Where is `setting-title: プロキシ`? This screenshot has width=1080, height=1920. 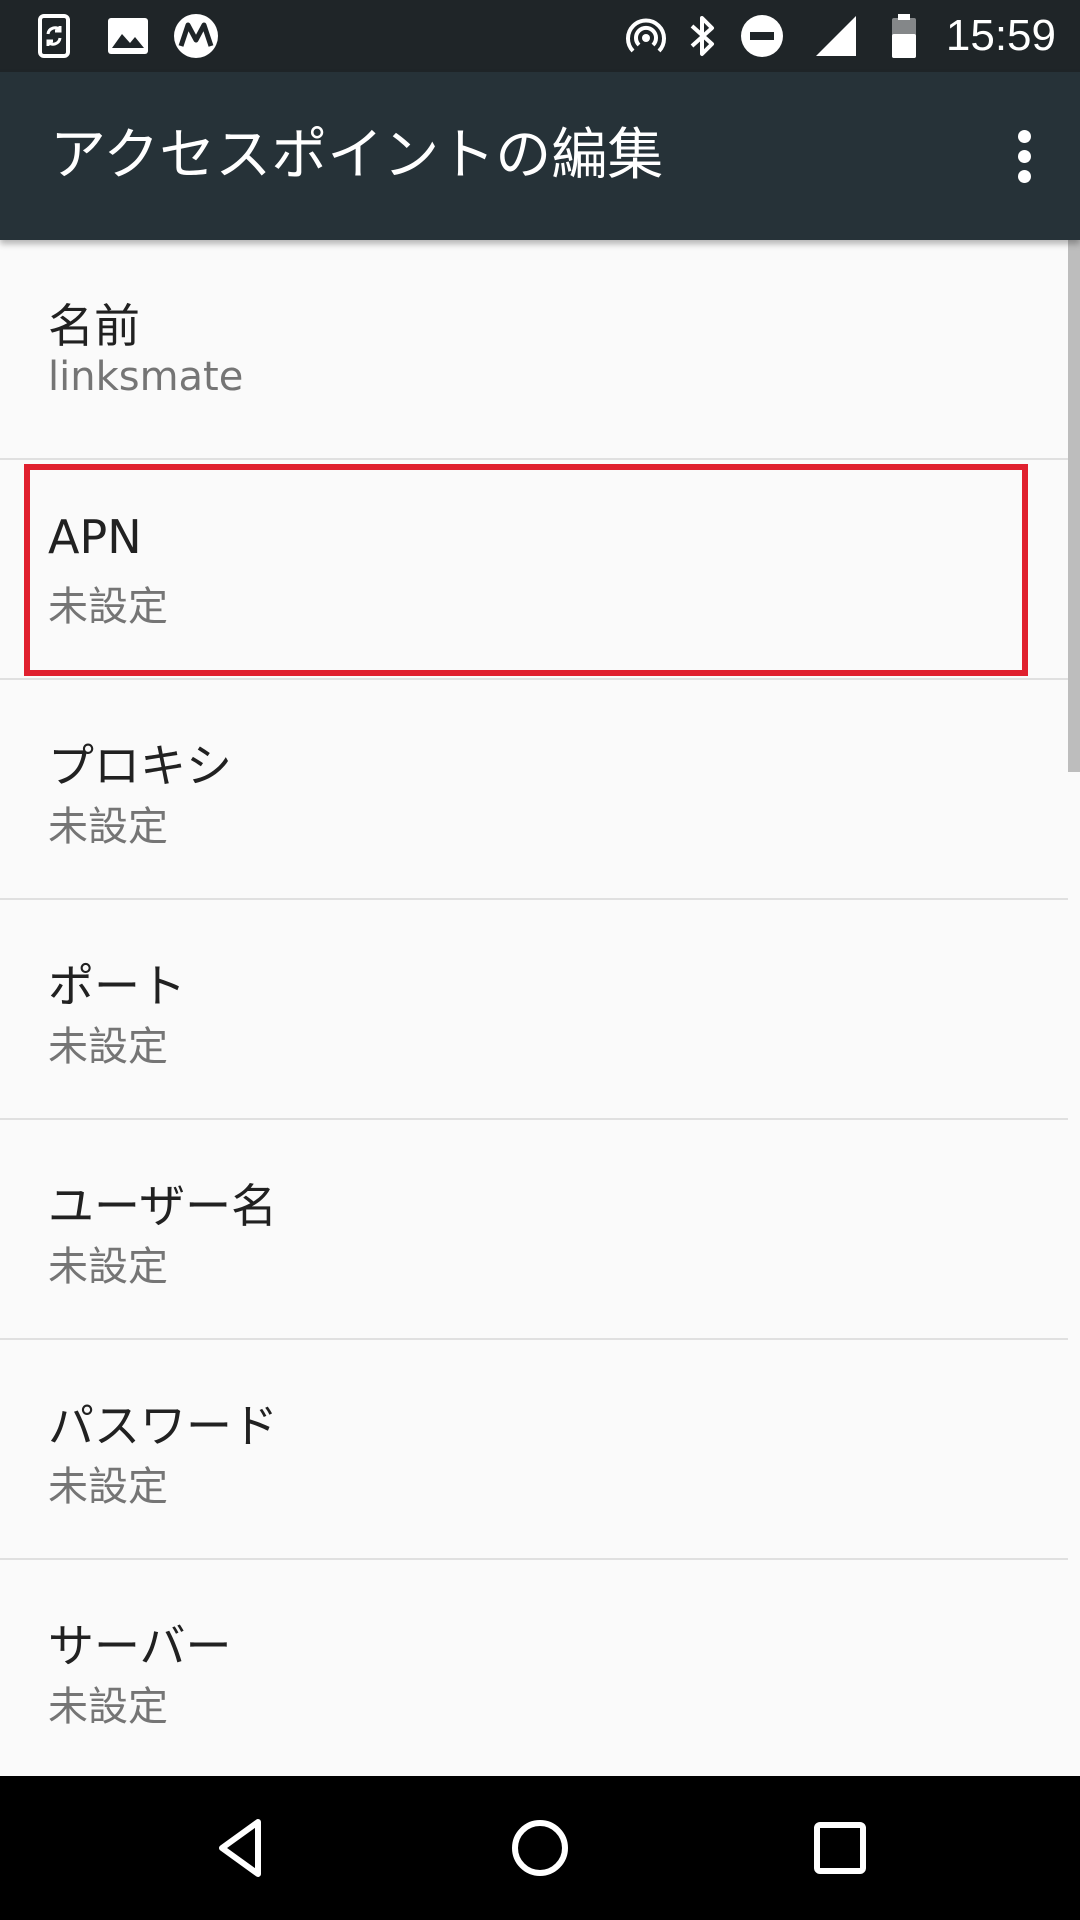 setting-title: プロキシ is located at coordinates (140, 766).